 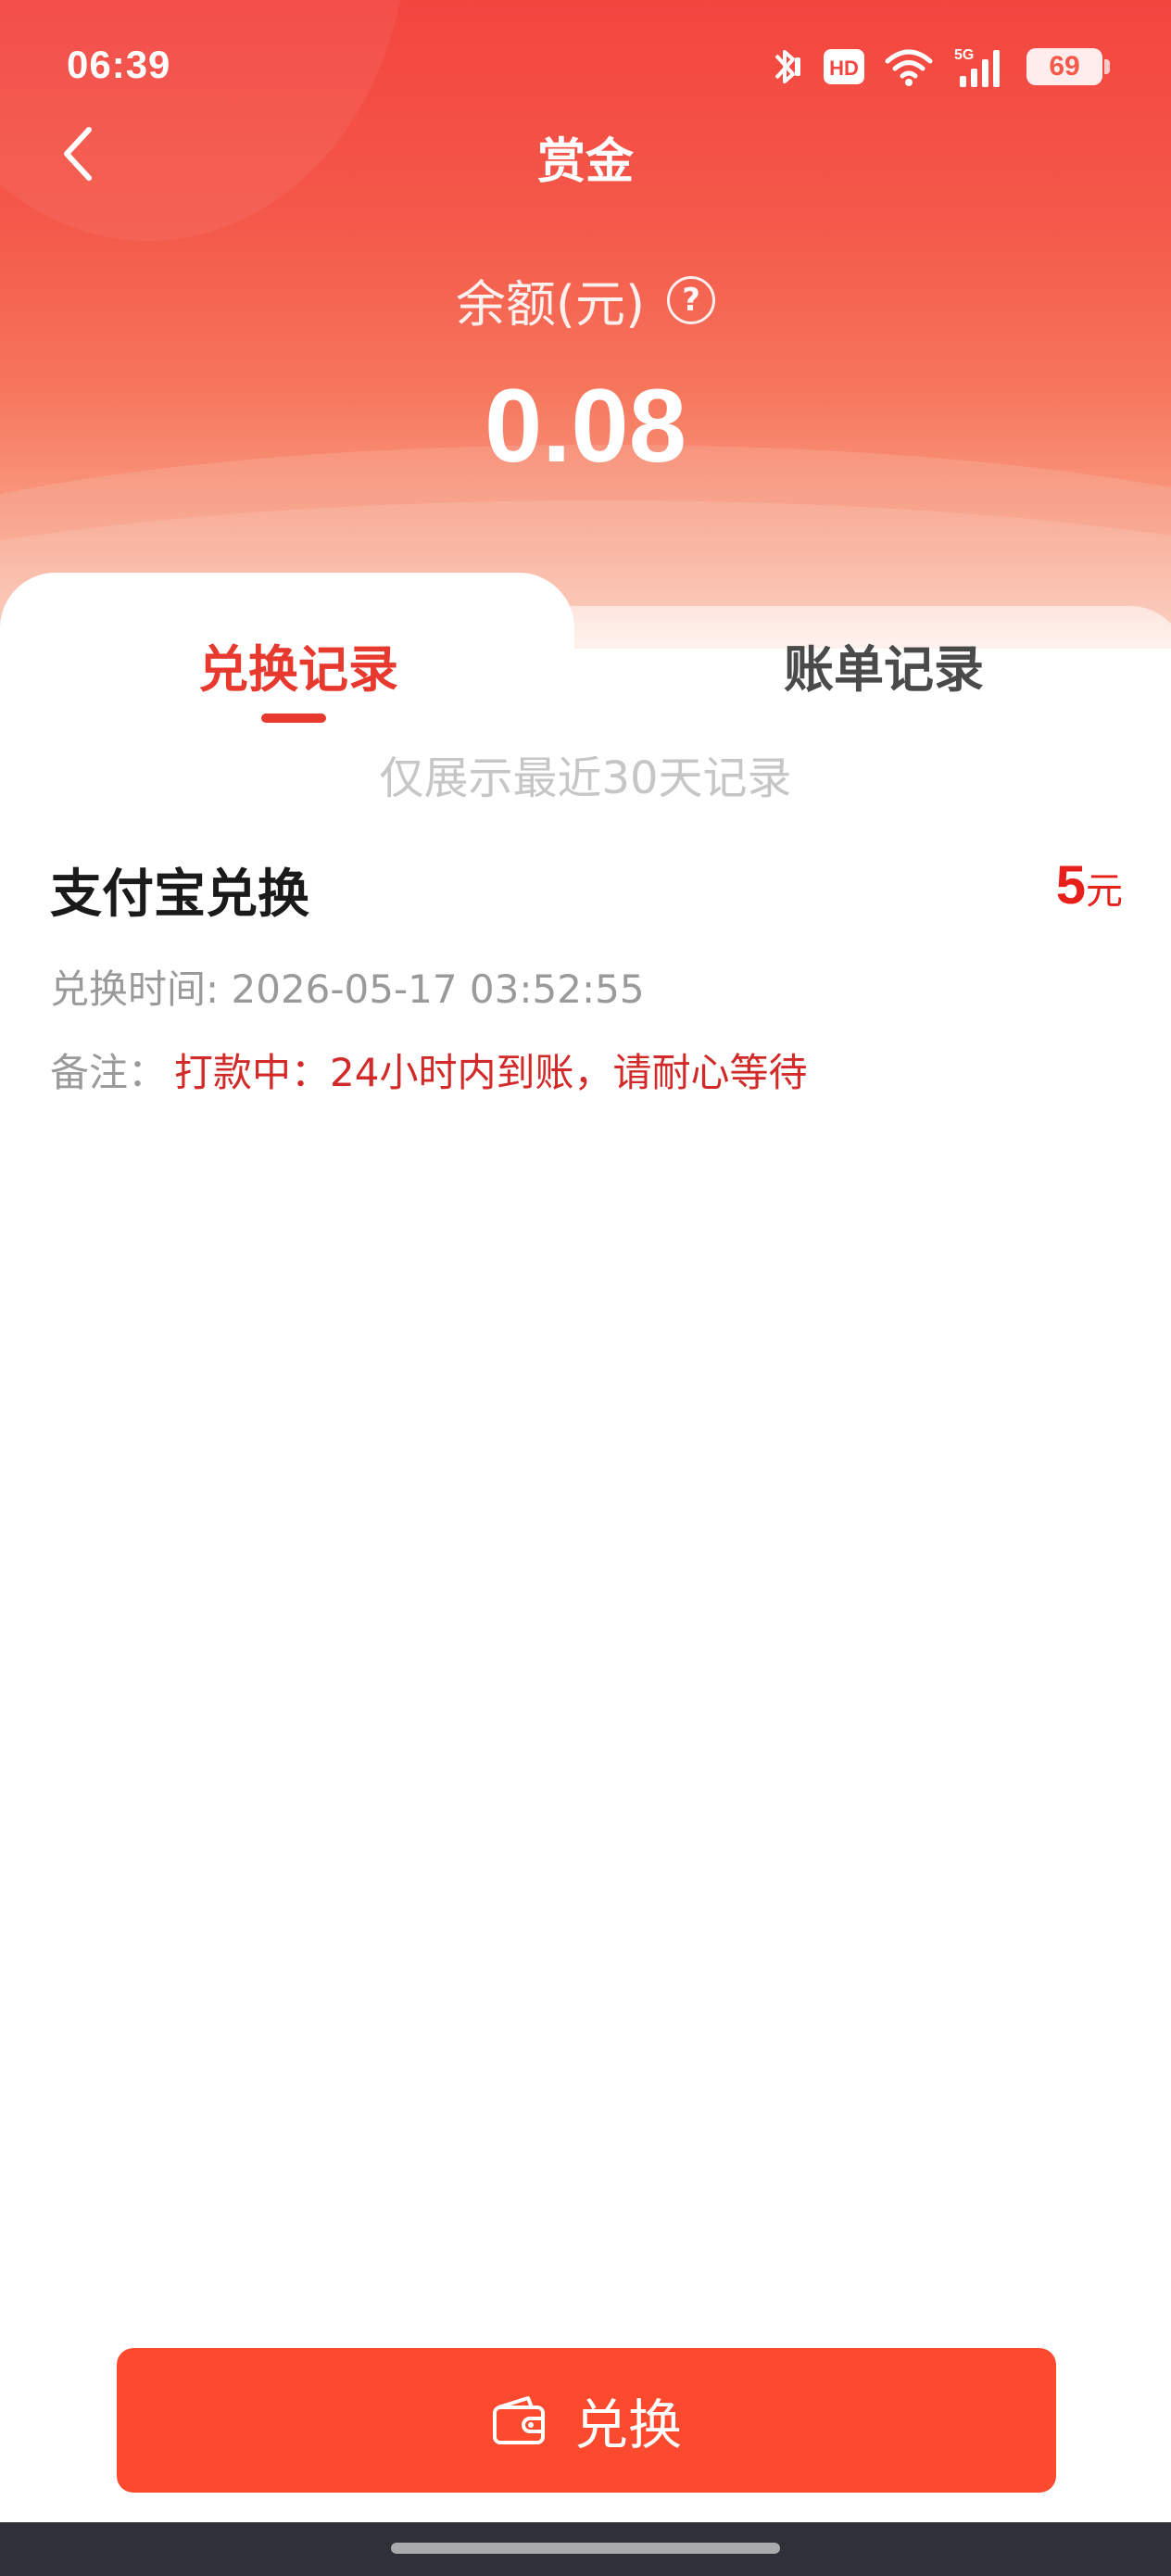 I want to click on home-indicator, so click(x=585, y=2548).